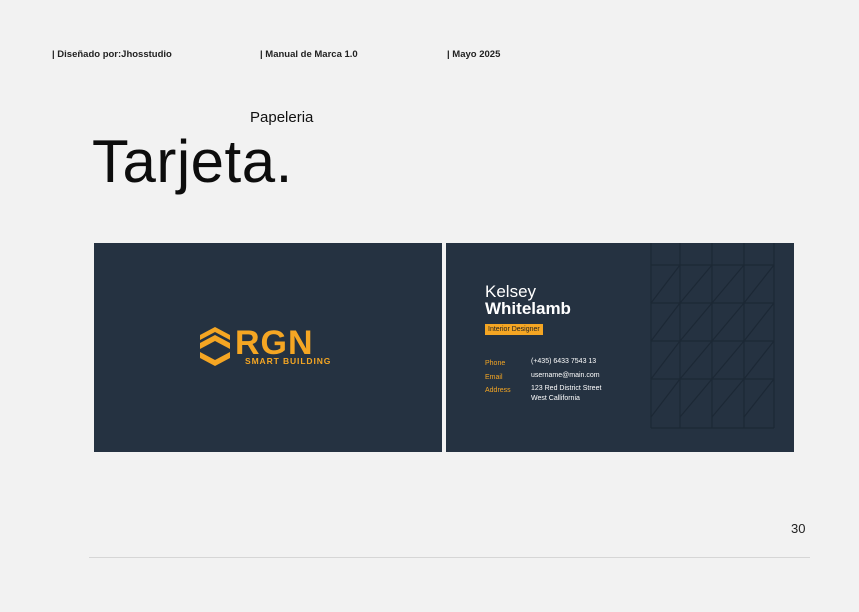 The image size is (859, 612). I want to click on card-role-badge: Interior Designer, so click(514, 329).